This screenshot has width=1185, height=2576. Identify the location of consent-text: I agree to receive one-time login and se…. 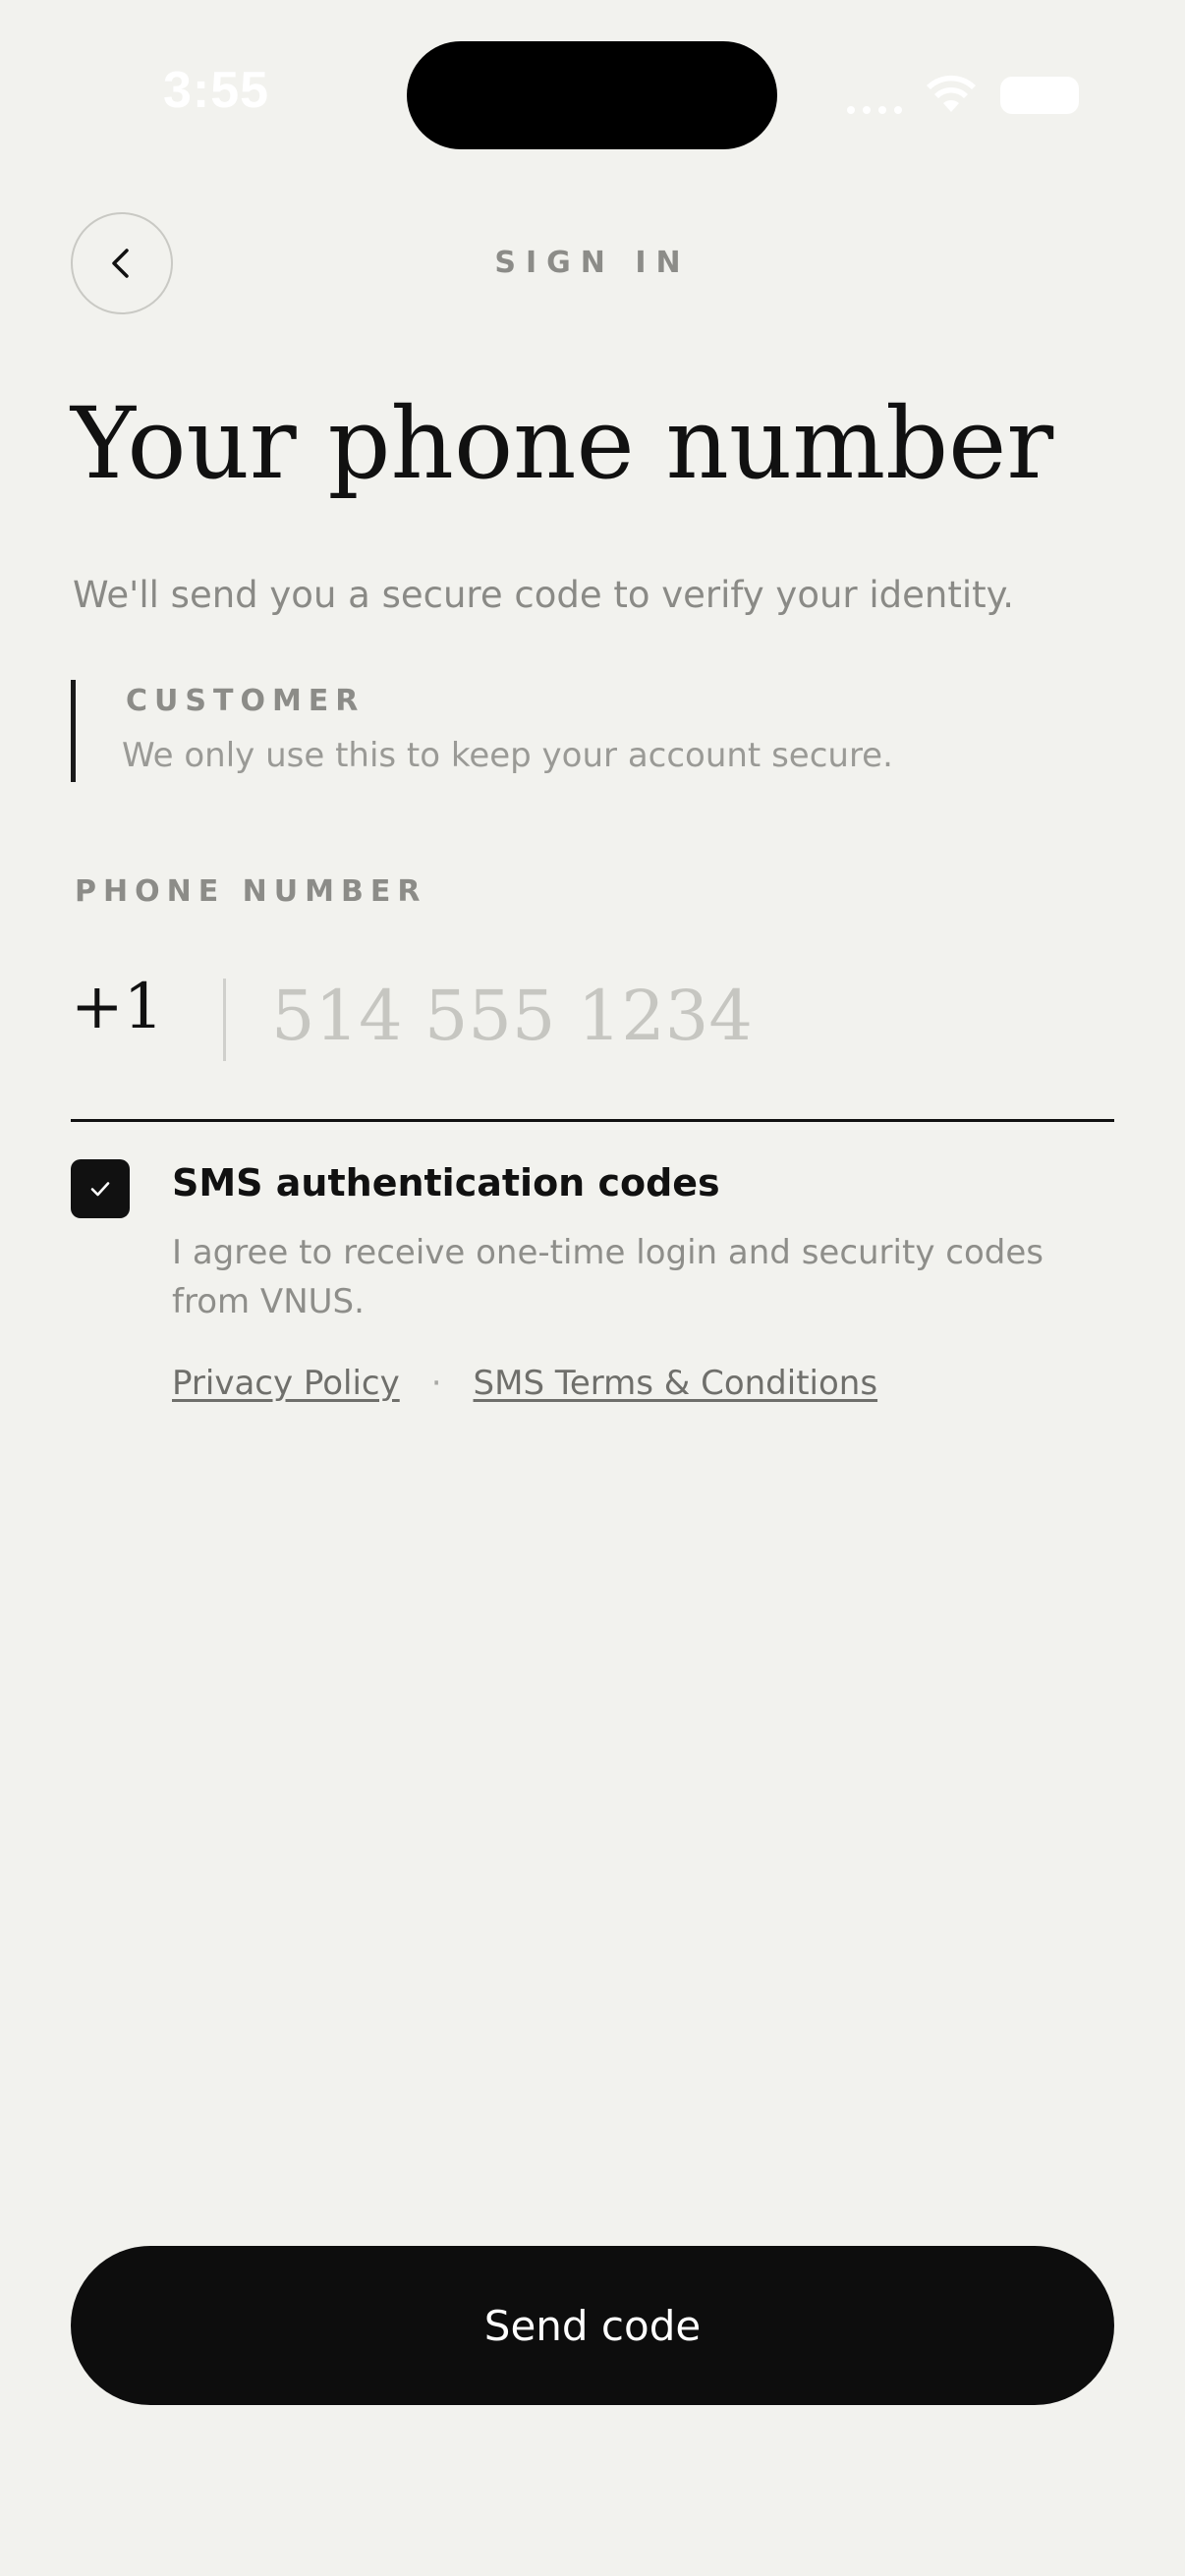
(608, 1277).